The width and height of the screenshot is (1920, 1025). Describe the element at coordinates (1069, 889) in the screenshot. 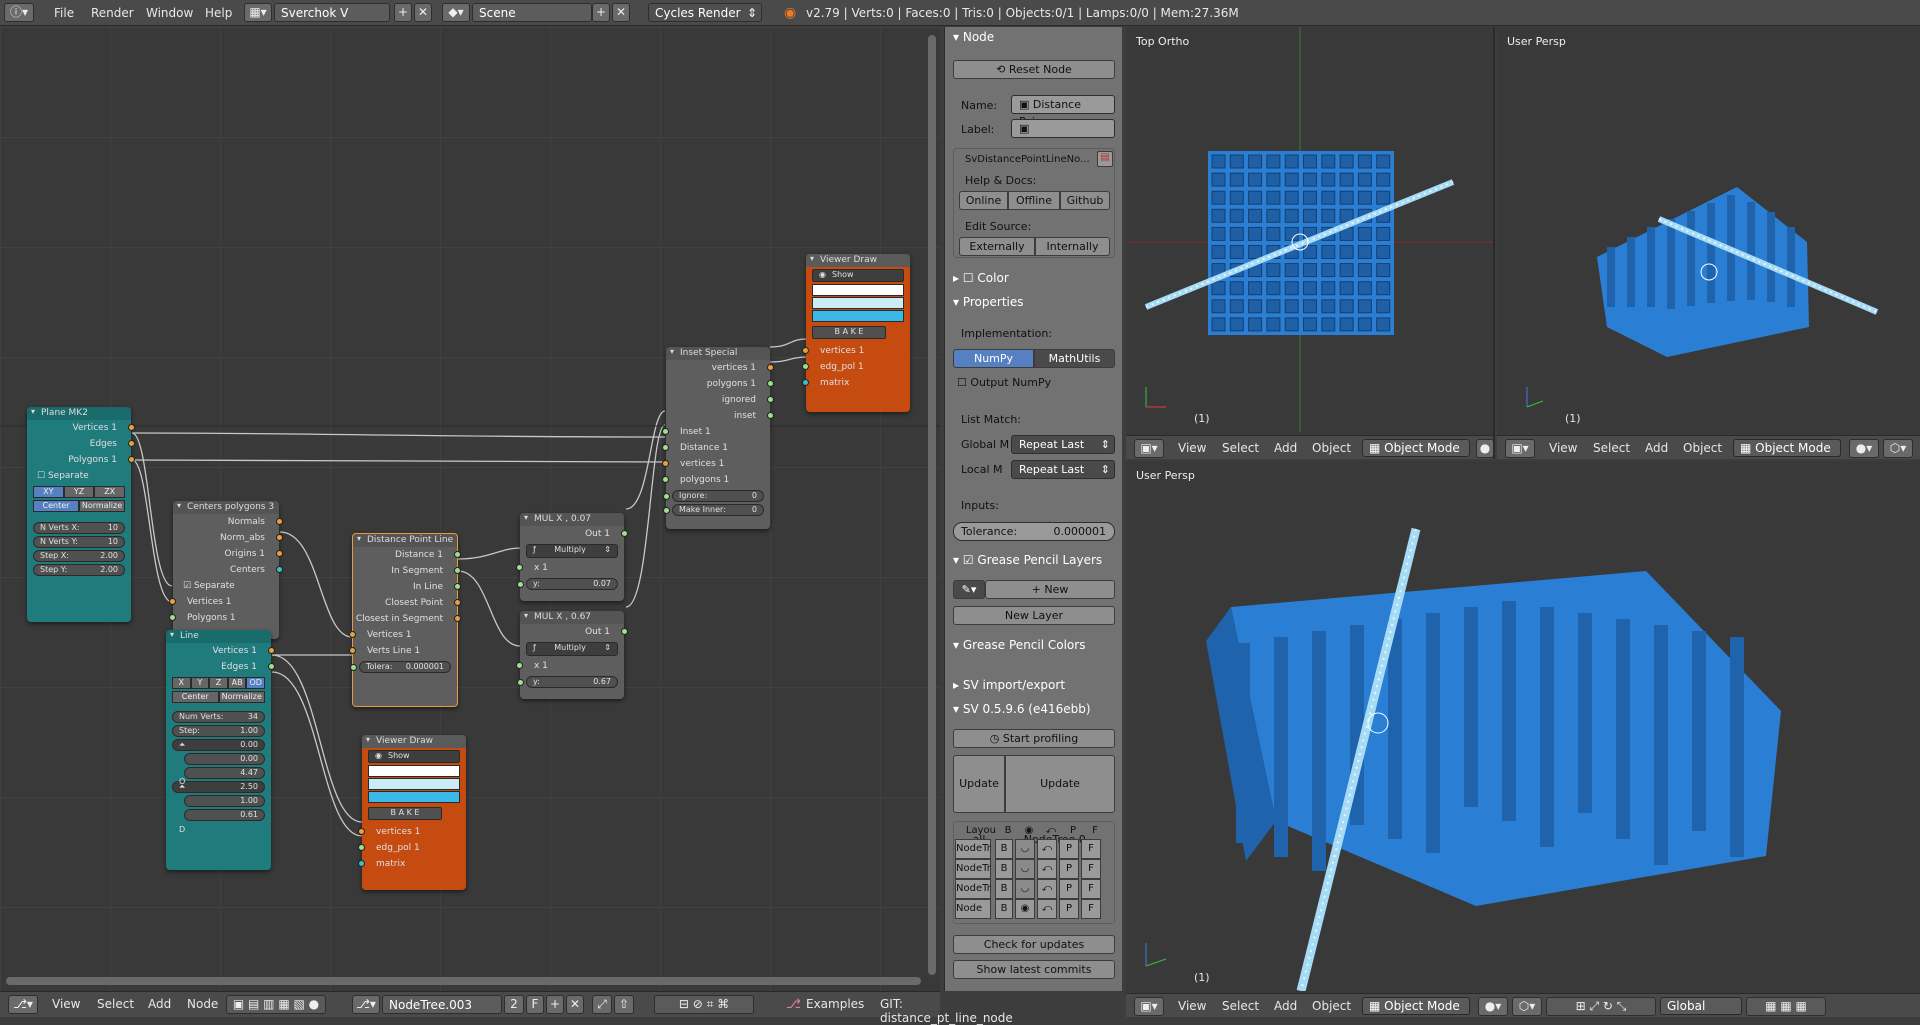

I see `p-toggle: P` at that location.